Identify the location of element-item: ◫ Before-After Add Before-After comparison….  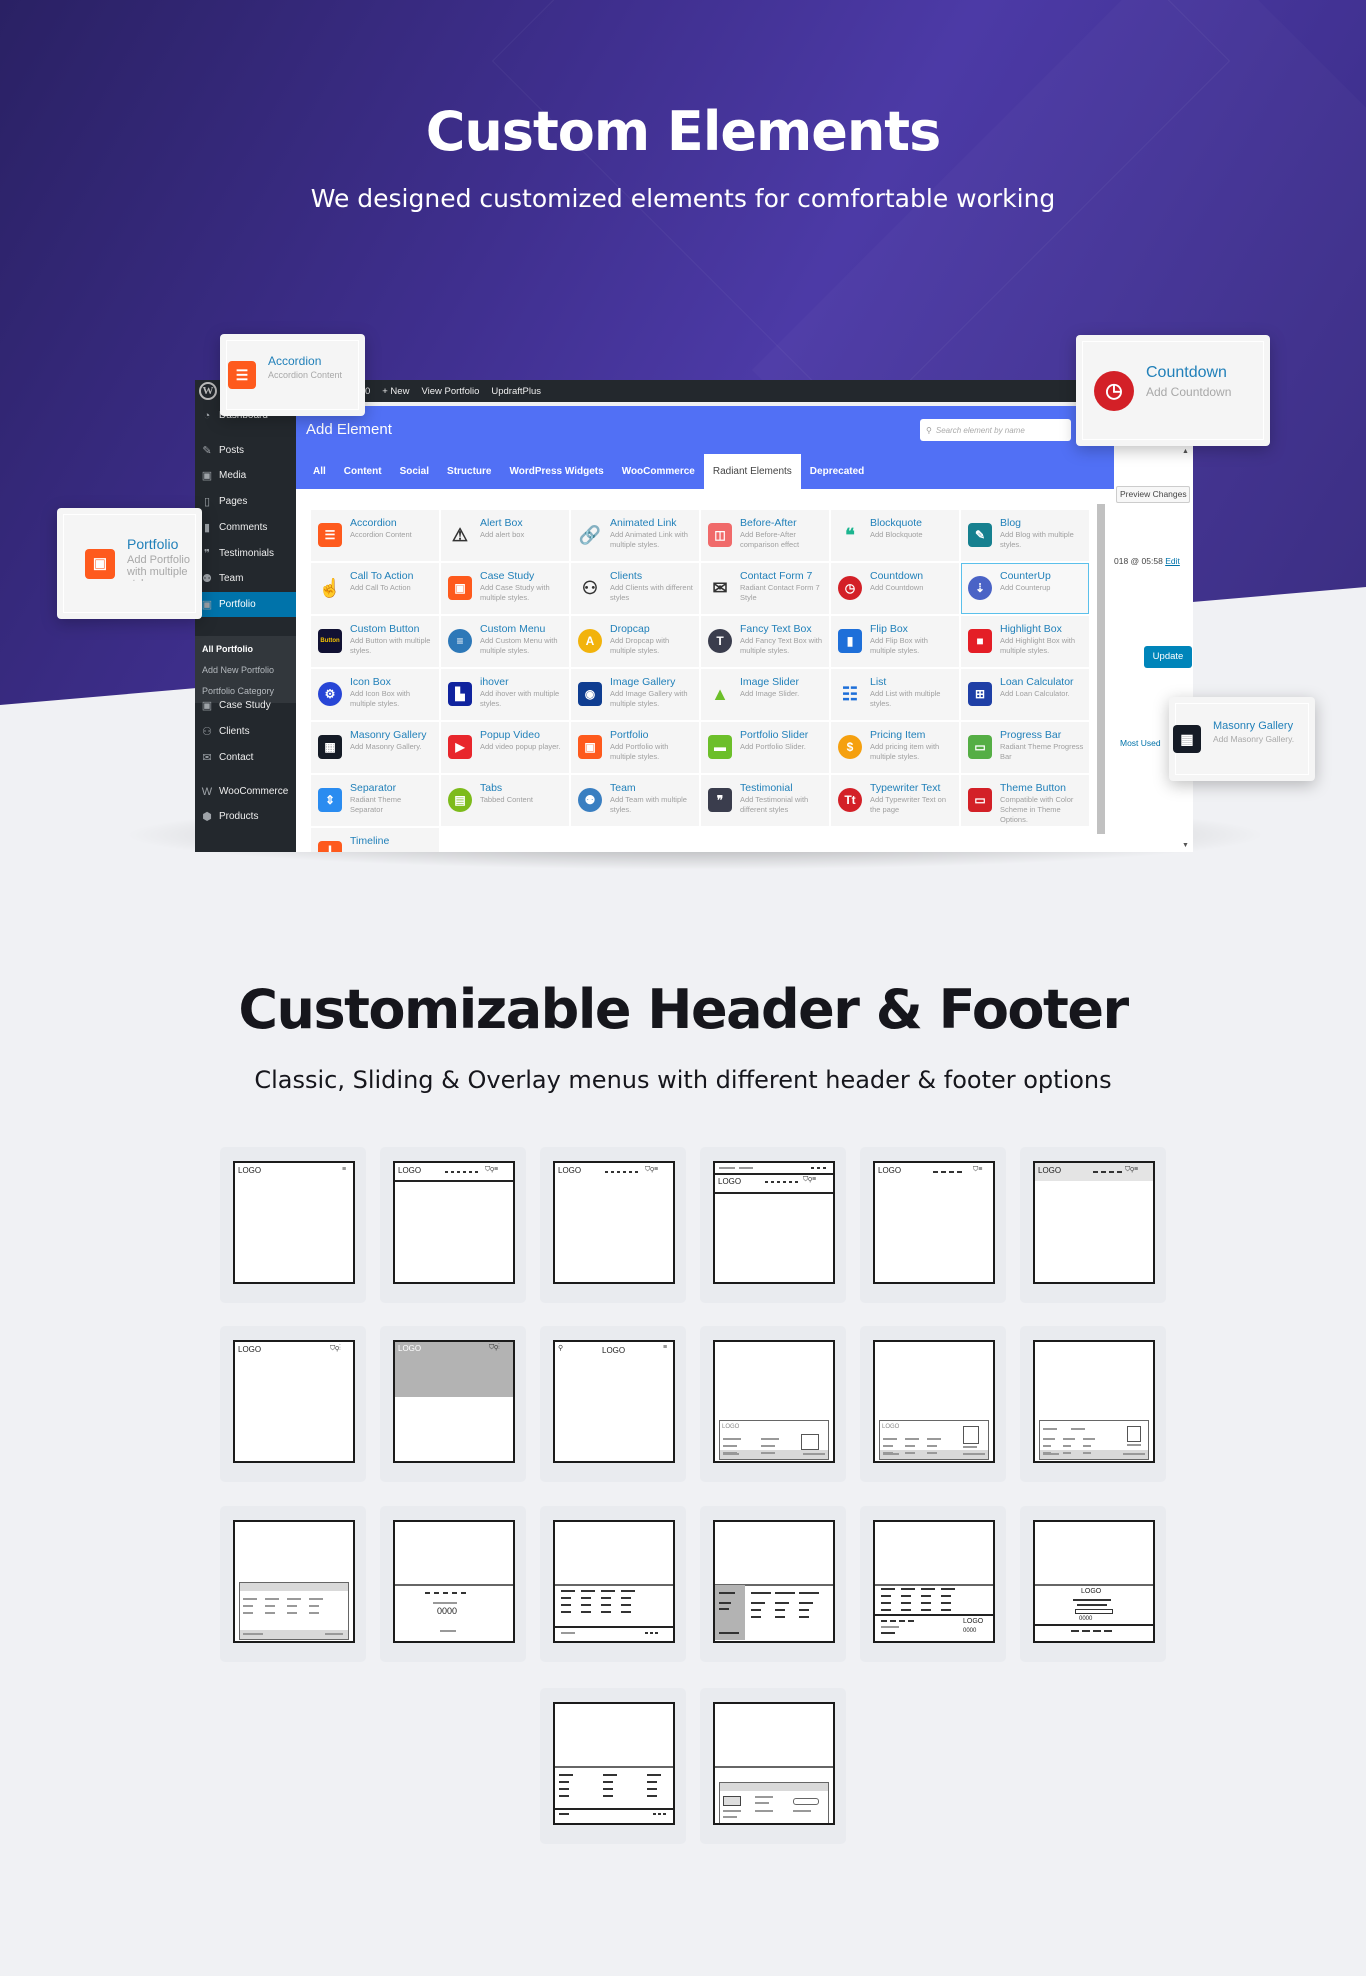
(765, 535).